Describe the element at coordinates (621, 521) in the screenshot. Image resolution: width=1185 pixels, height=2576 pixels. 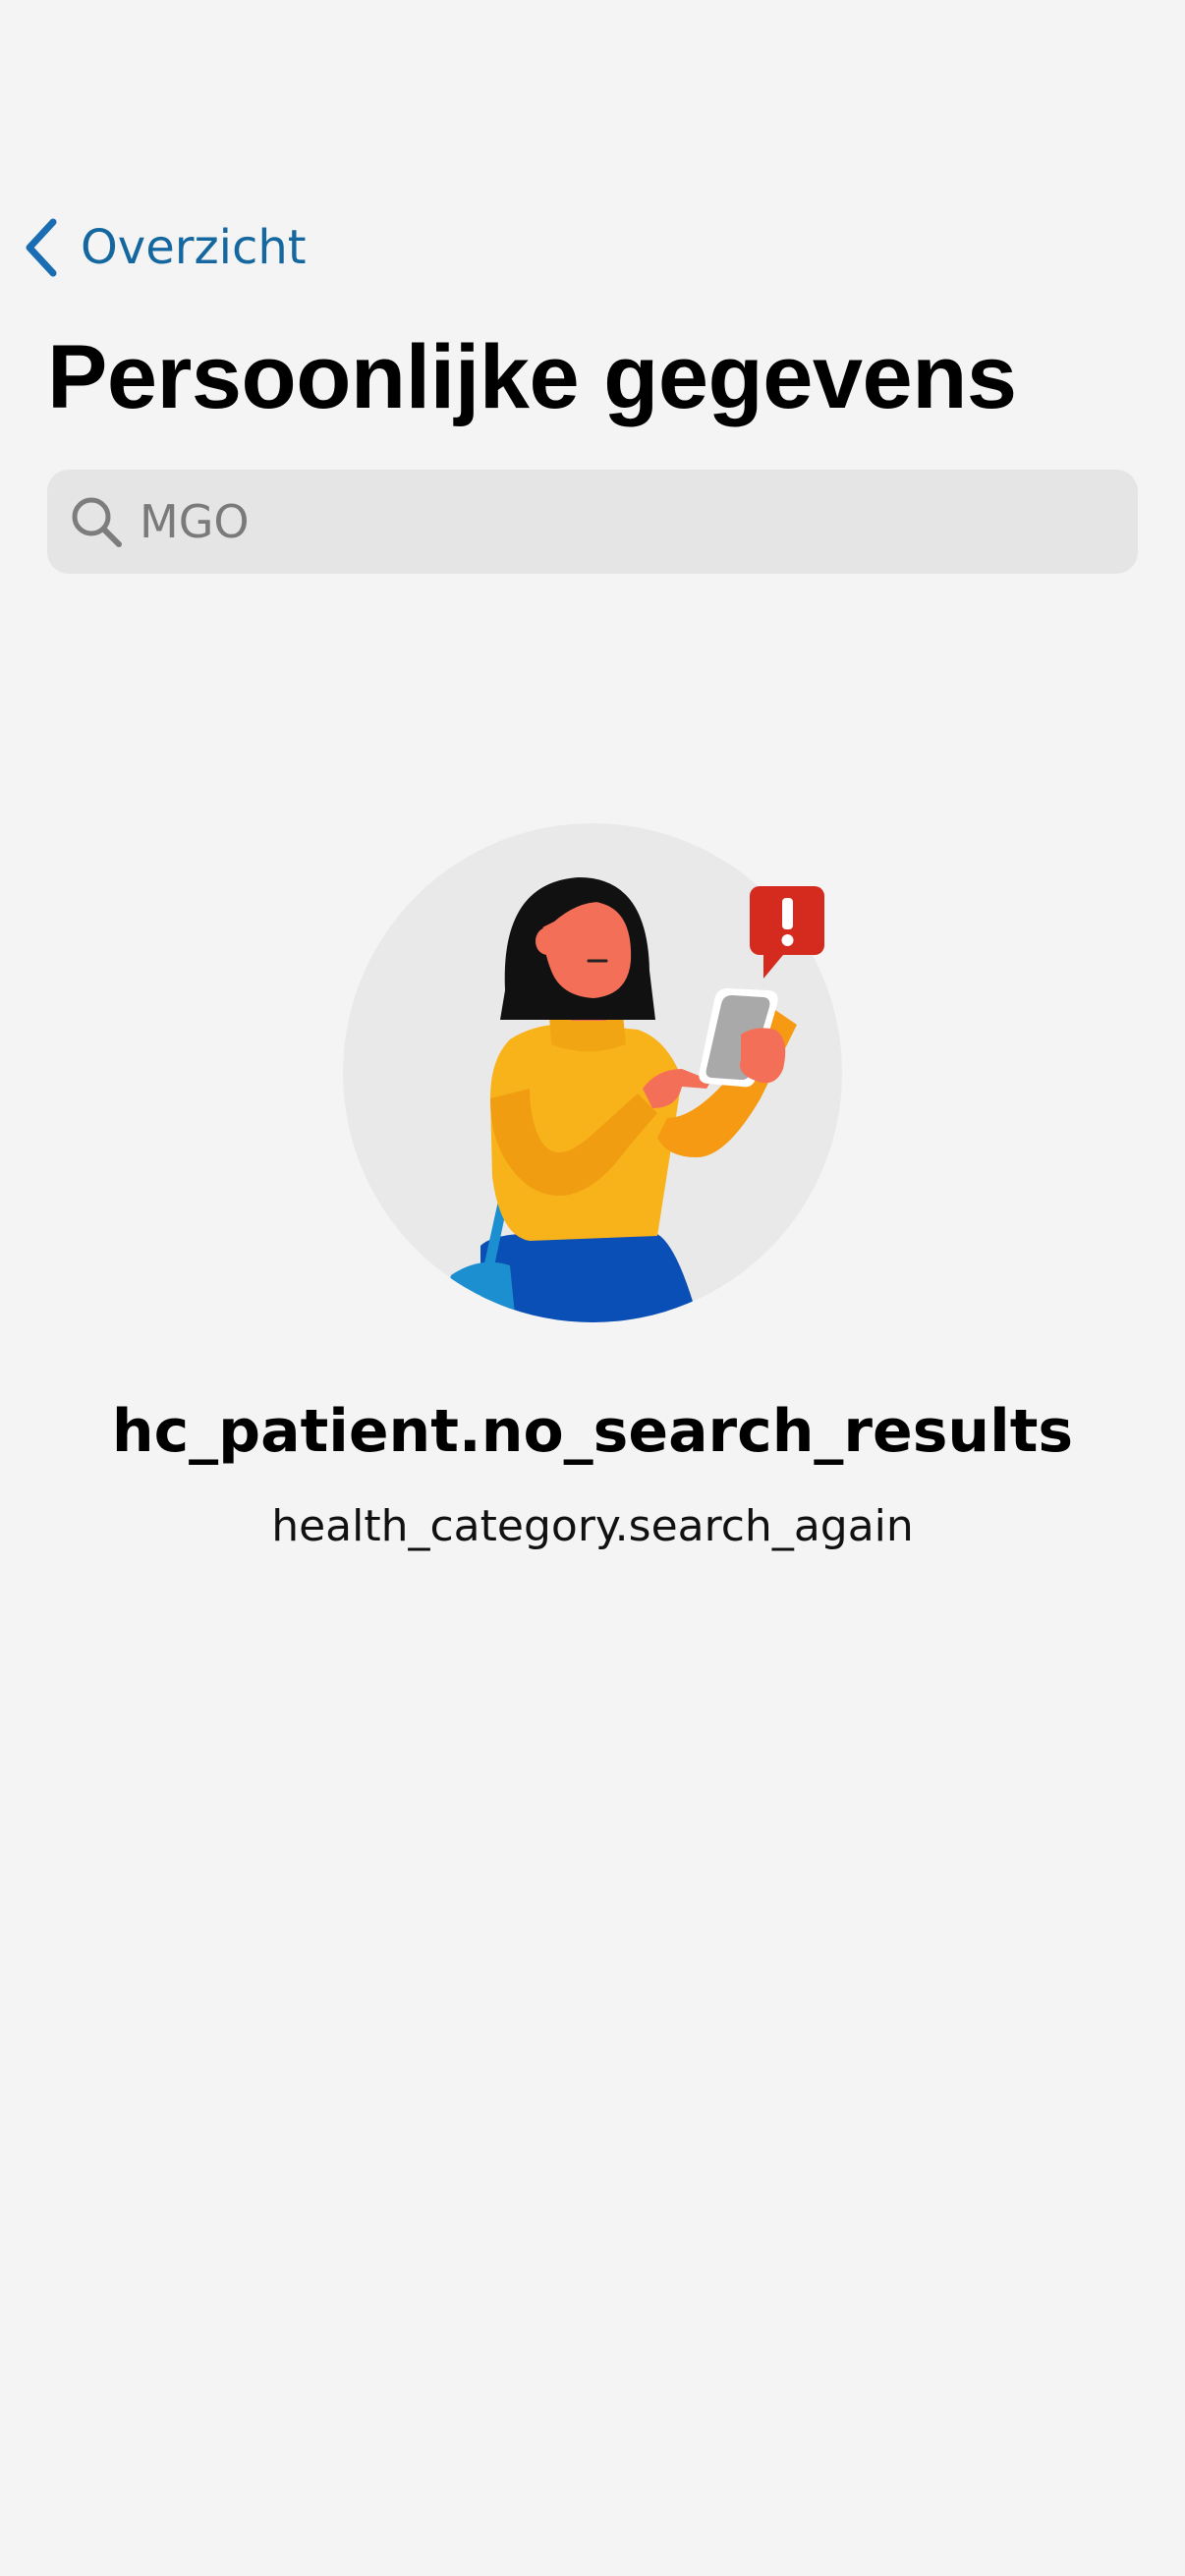
I see `search-input` at that location.